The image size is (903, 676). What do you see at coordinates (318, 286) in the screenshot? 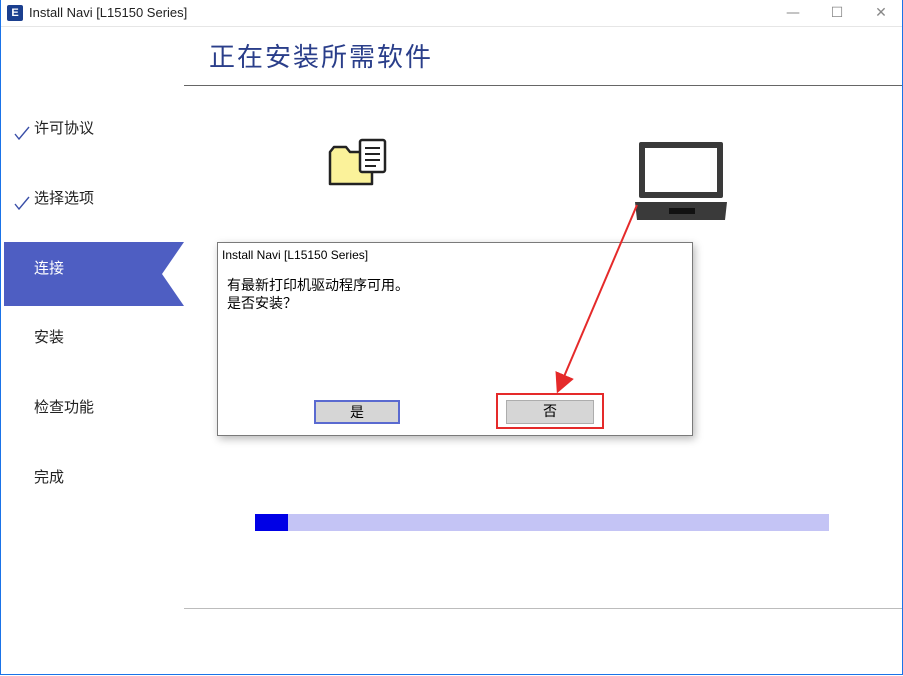
I see `dialog-message-line1: 有最新打印机驱动程序可用。` at bounding box center [318, 286].